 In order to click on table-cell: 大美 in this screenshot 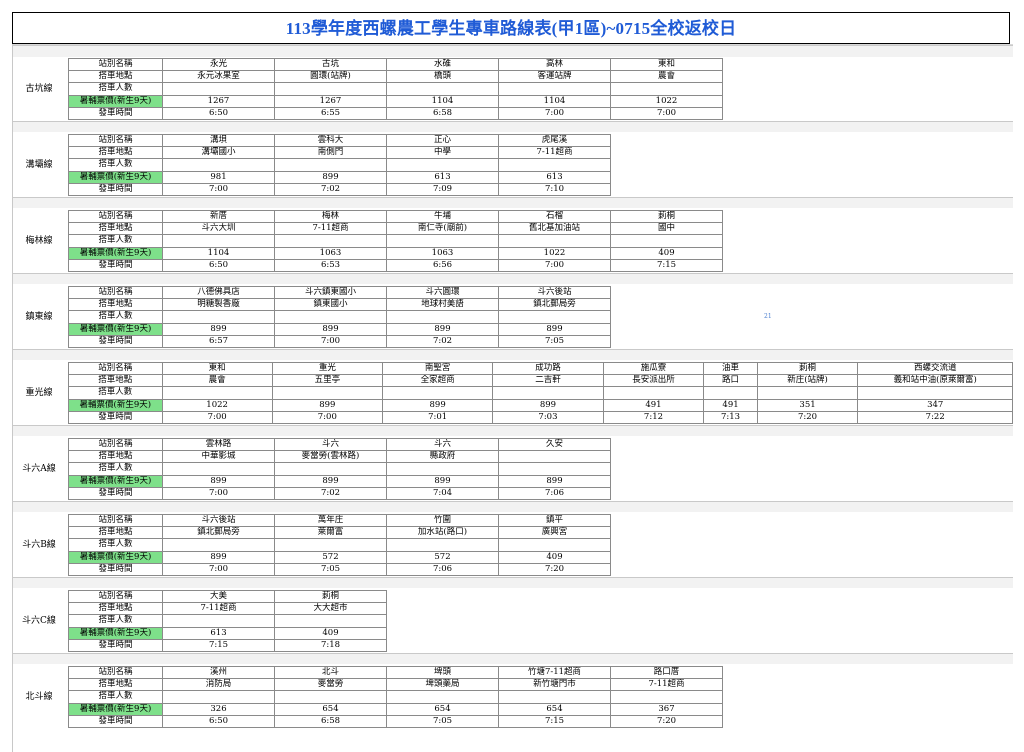, I will do `click(218, 596)`.